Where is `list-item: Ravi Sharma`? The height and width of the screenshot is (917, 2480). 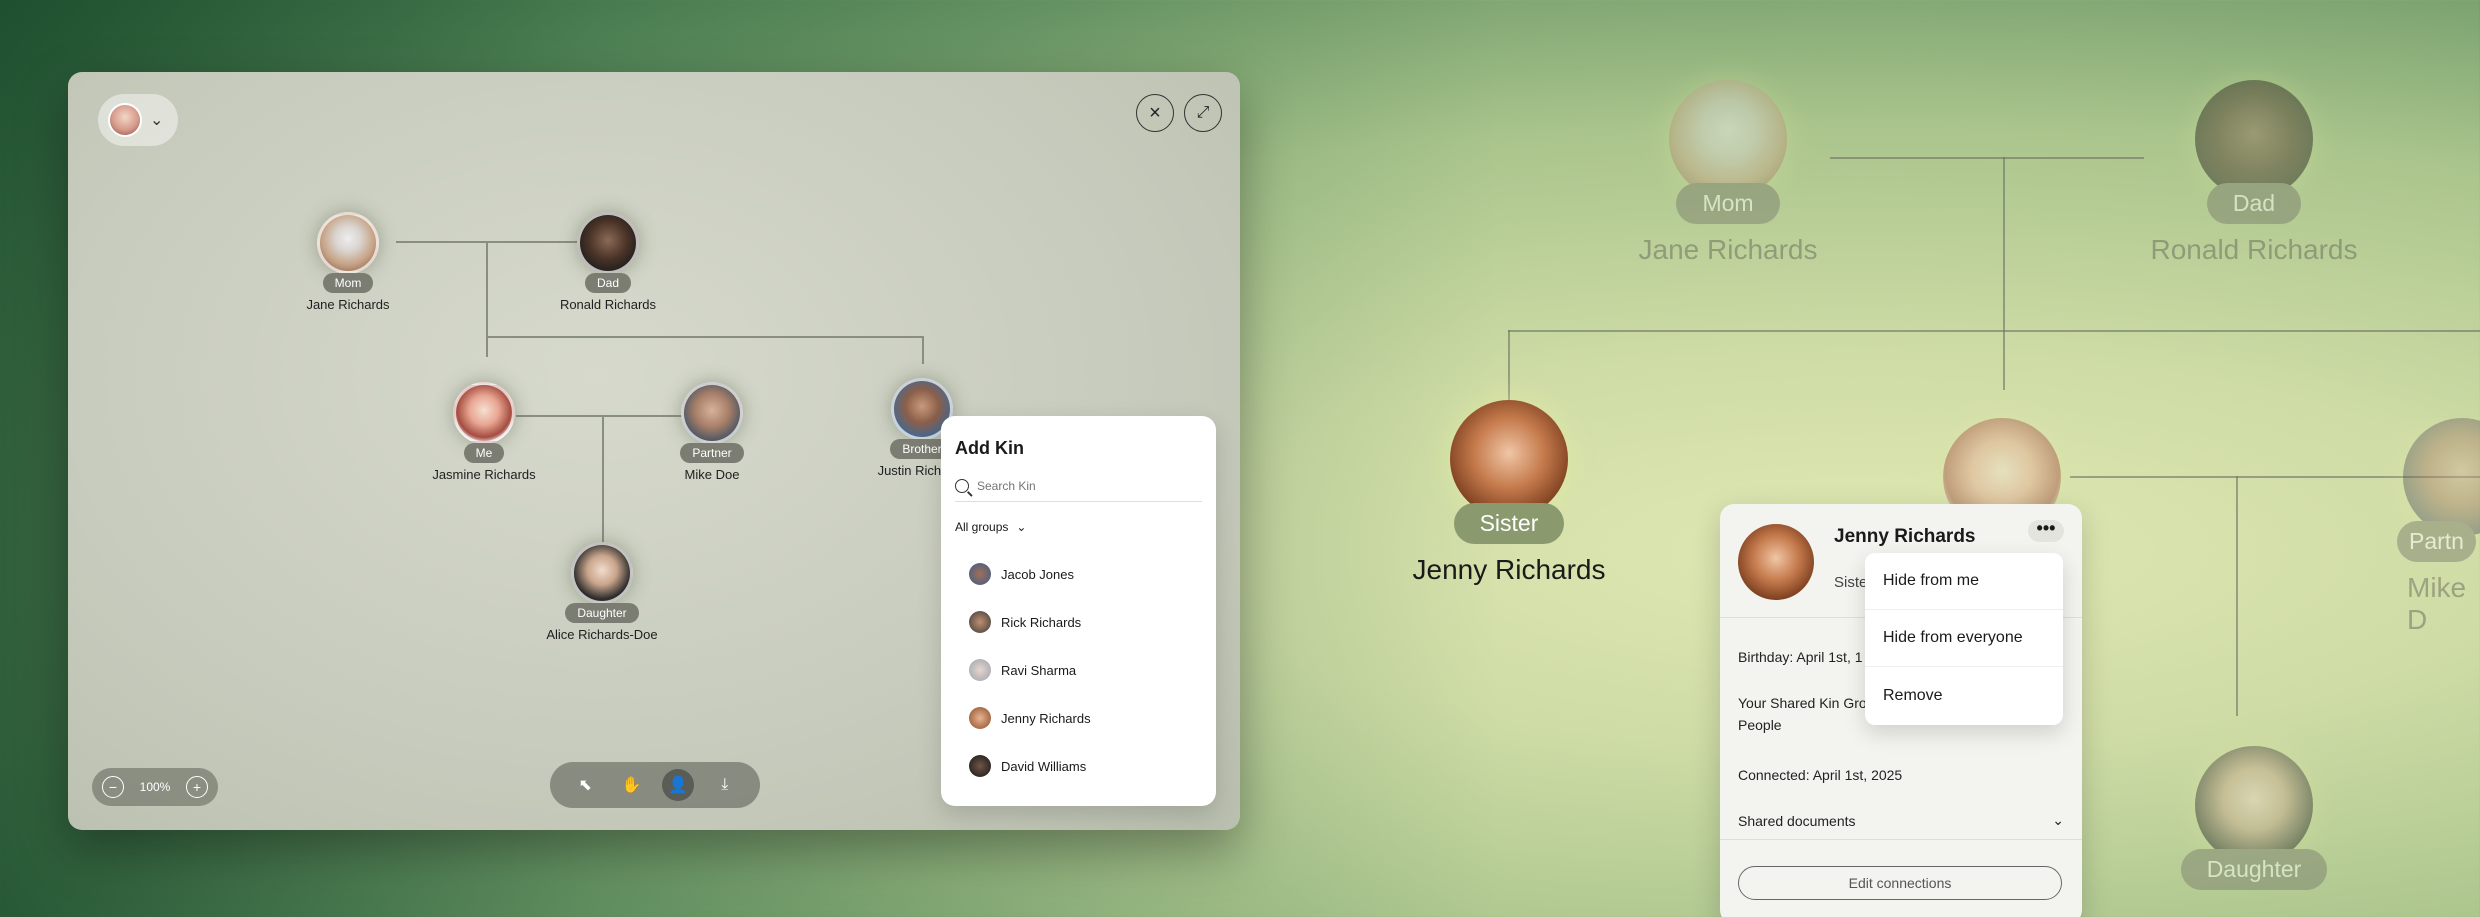
list-item: Ravi Sharma is located at coordinates (1078, 670).